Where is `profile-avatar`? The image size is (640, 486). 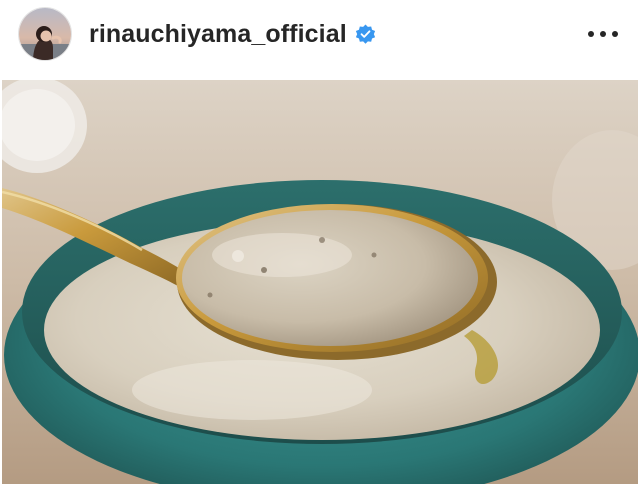 profile-avatar is located at coordinates (45, 34).